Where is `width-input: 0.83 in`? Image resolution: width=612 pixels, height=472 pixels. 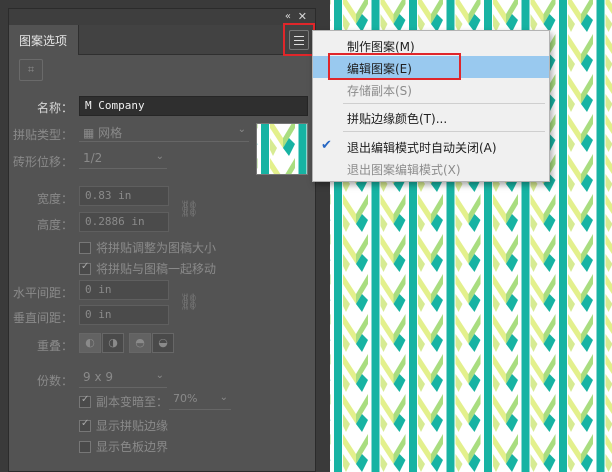 width-input: 0.83 in is located at coordinates (124, 196).